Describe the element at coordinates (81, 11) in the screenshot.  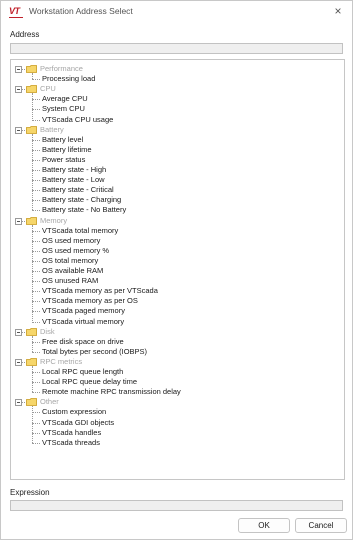
I see `window-title: Workstation Address Select` at that location.